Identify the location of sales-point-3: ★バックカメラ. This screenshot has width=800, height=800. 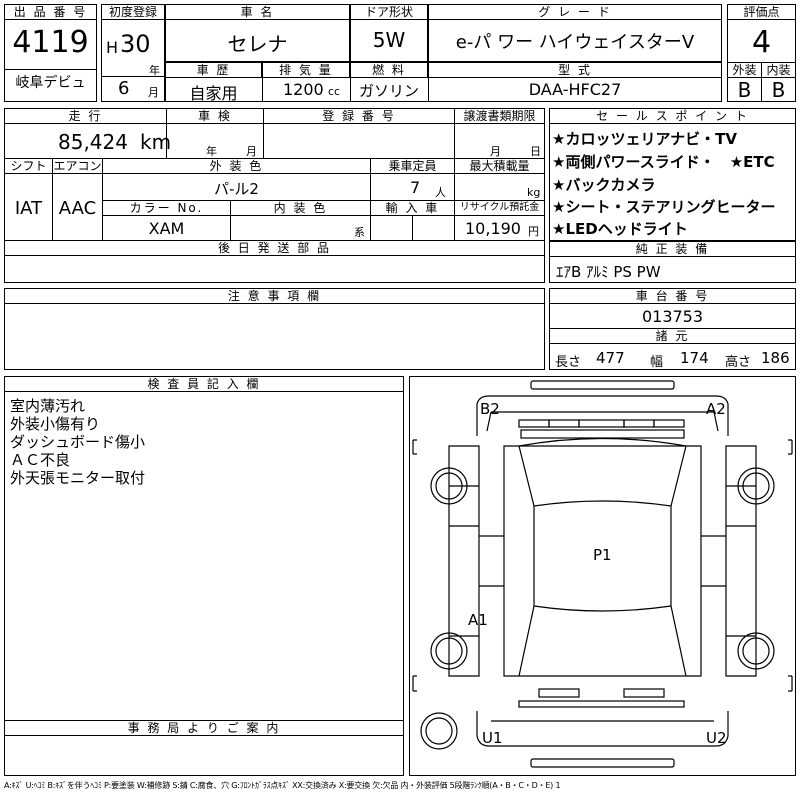
(604, 185).